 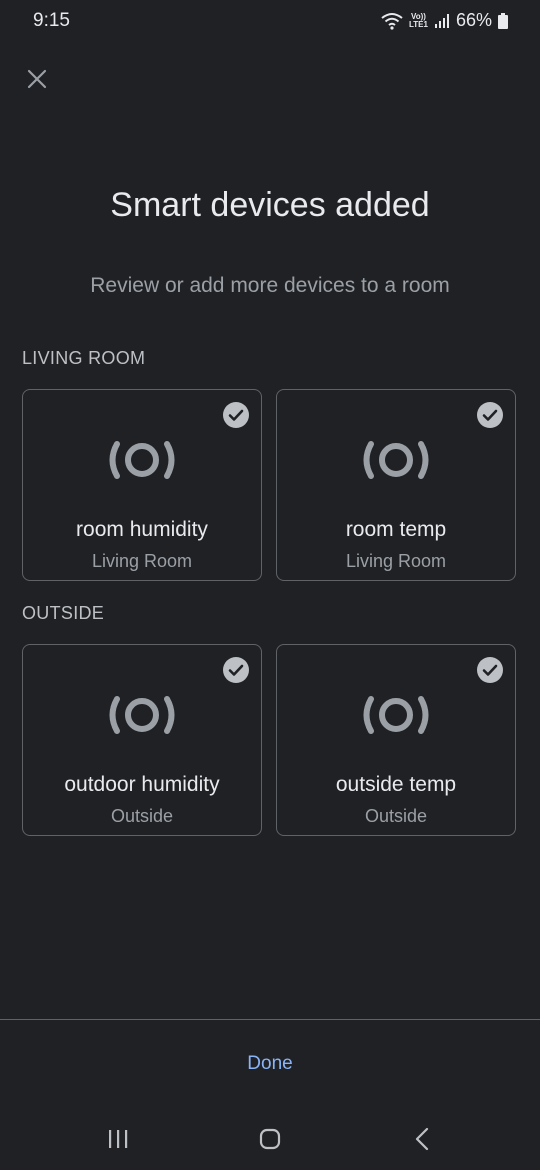 What do you see at coordinates (84, 358) in the screenshot?
I see `section-label-living-room: LIVING ROOM` at bounding box center [84, 358].